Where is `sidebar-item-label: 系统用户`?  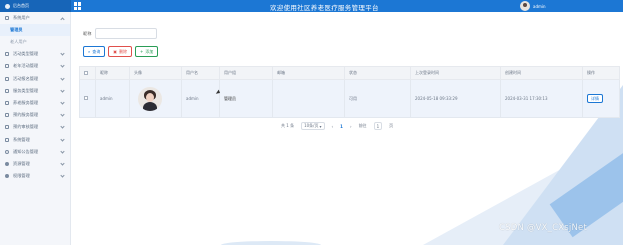 sidebar-item-label: 系统用户 is located at coordinates (21, 18).